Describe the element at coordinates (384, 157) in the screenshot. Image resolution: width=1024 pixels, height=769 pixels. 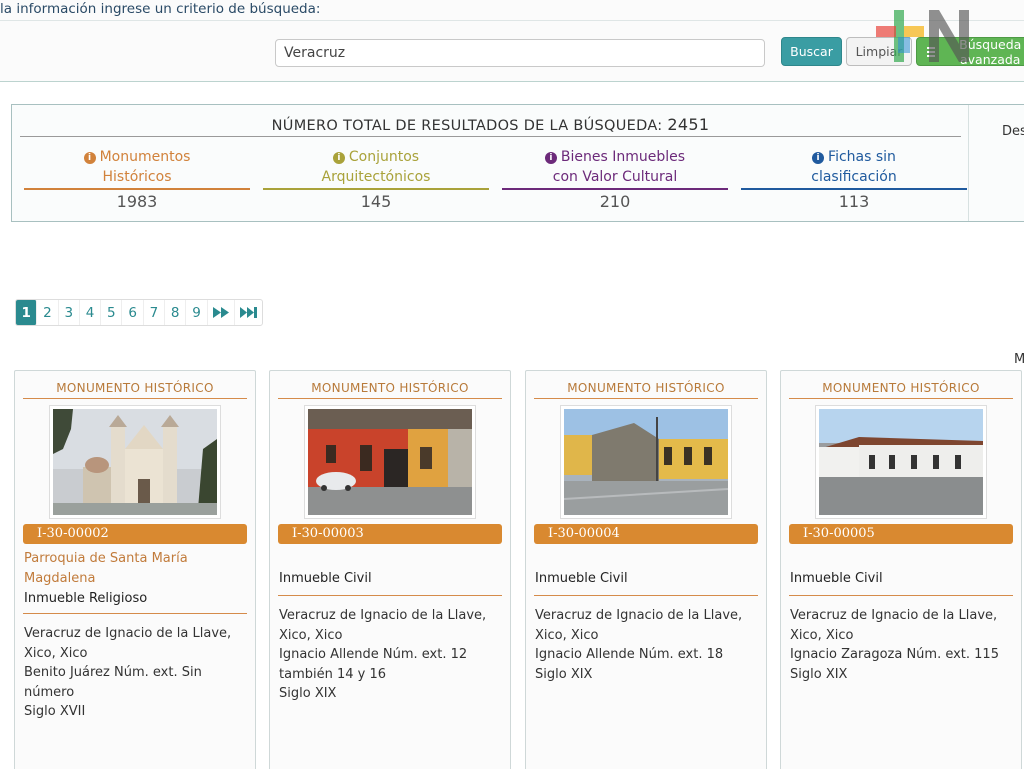
I see `category-label: Conjuntos` at that location.